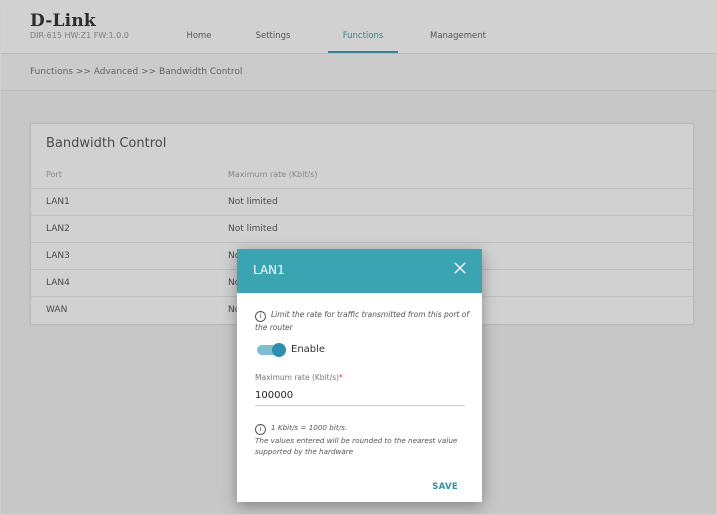 The height and width of the screenshot is (515, 717). Describe the element at coordinates (359, 271) in the screenshot. I see `dialog-header: LAN1` at that location.